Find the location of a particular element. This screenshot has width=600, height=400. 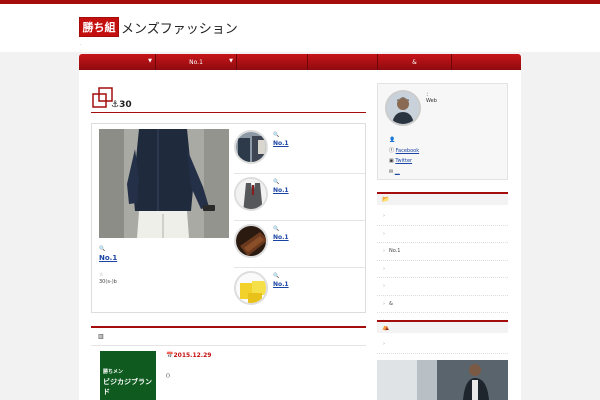

profile-link-author: 👤 is located at coordinates (404, 140).